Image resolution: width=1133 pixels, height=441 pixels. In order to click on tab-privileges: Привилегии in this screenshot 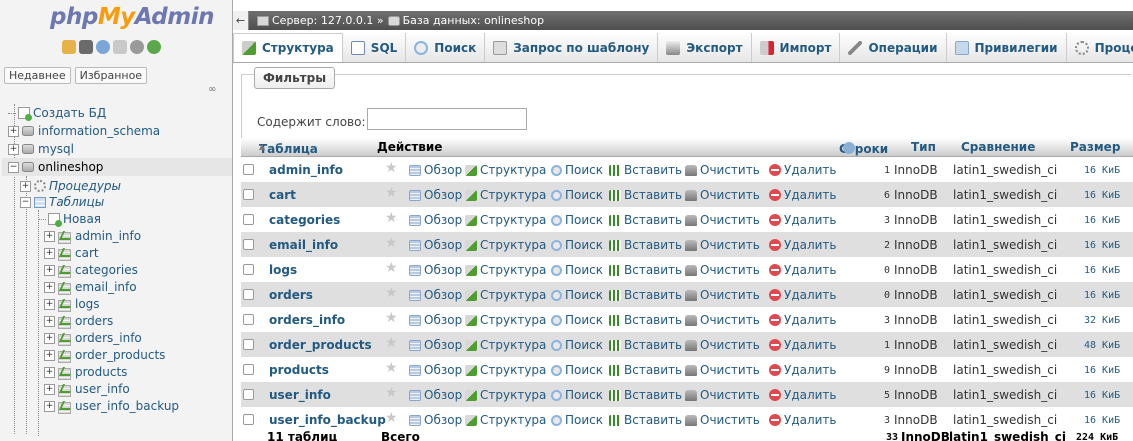, I will do `click(1007, 47)`.